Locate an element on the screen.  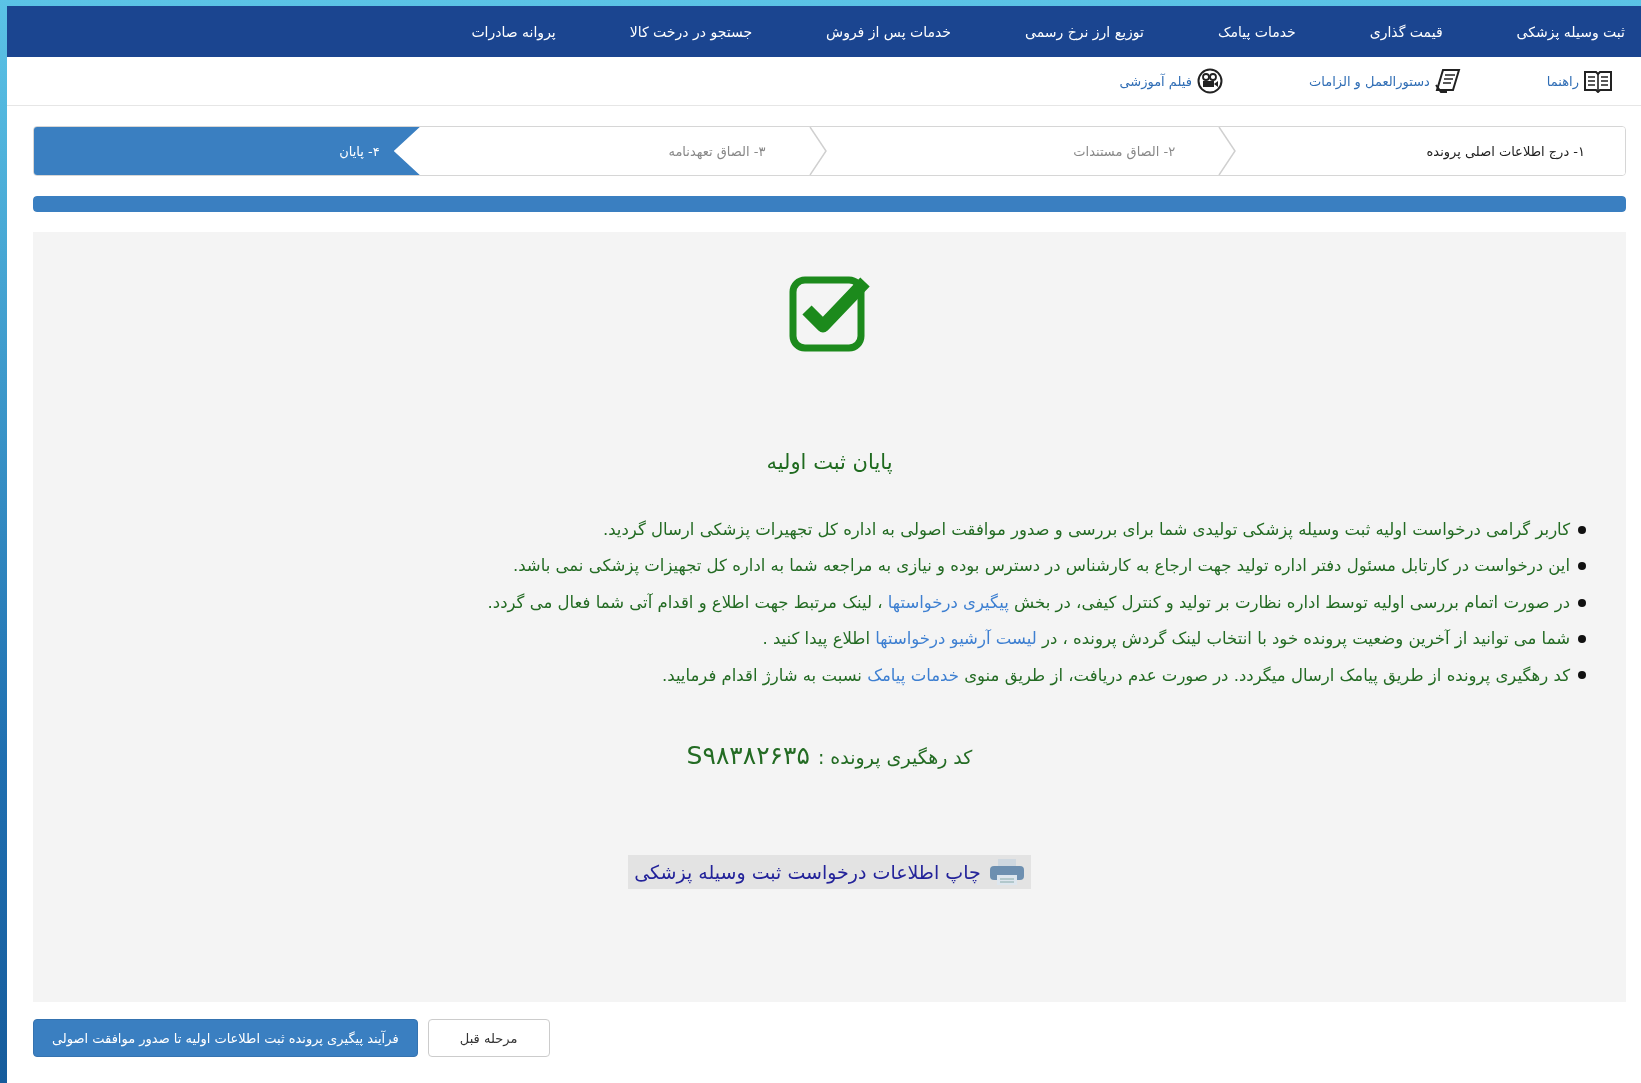
toolbar-link: فیلم آموزشی is located at coordinates (1155, 81).